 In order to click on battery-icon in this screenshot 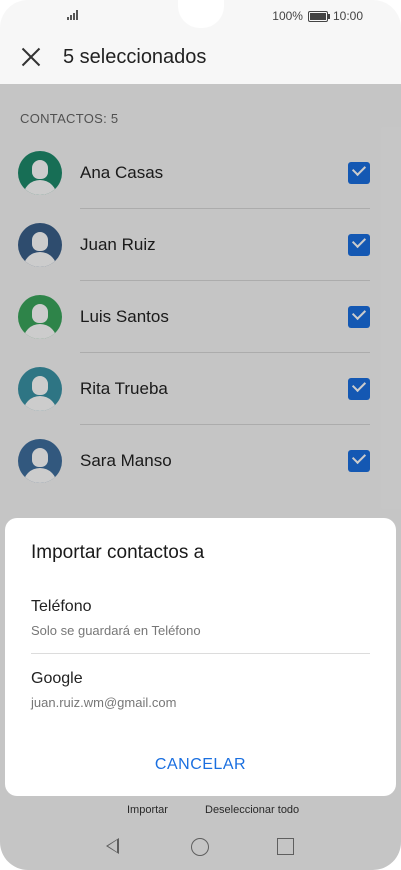, I will do `click(318, 16)`.